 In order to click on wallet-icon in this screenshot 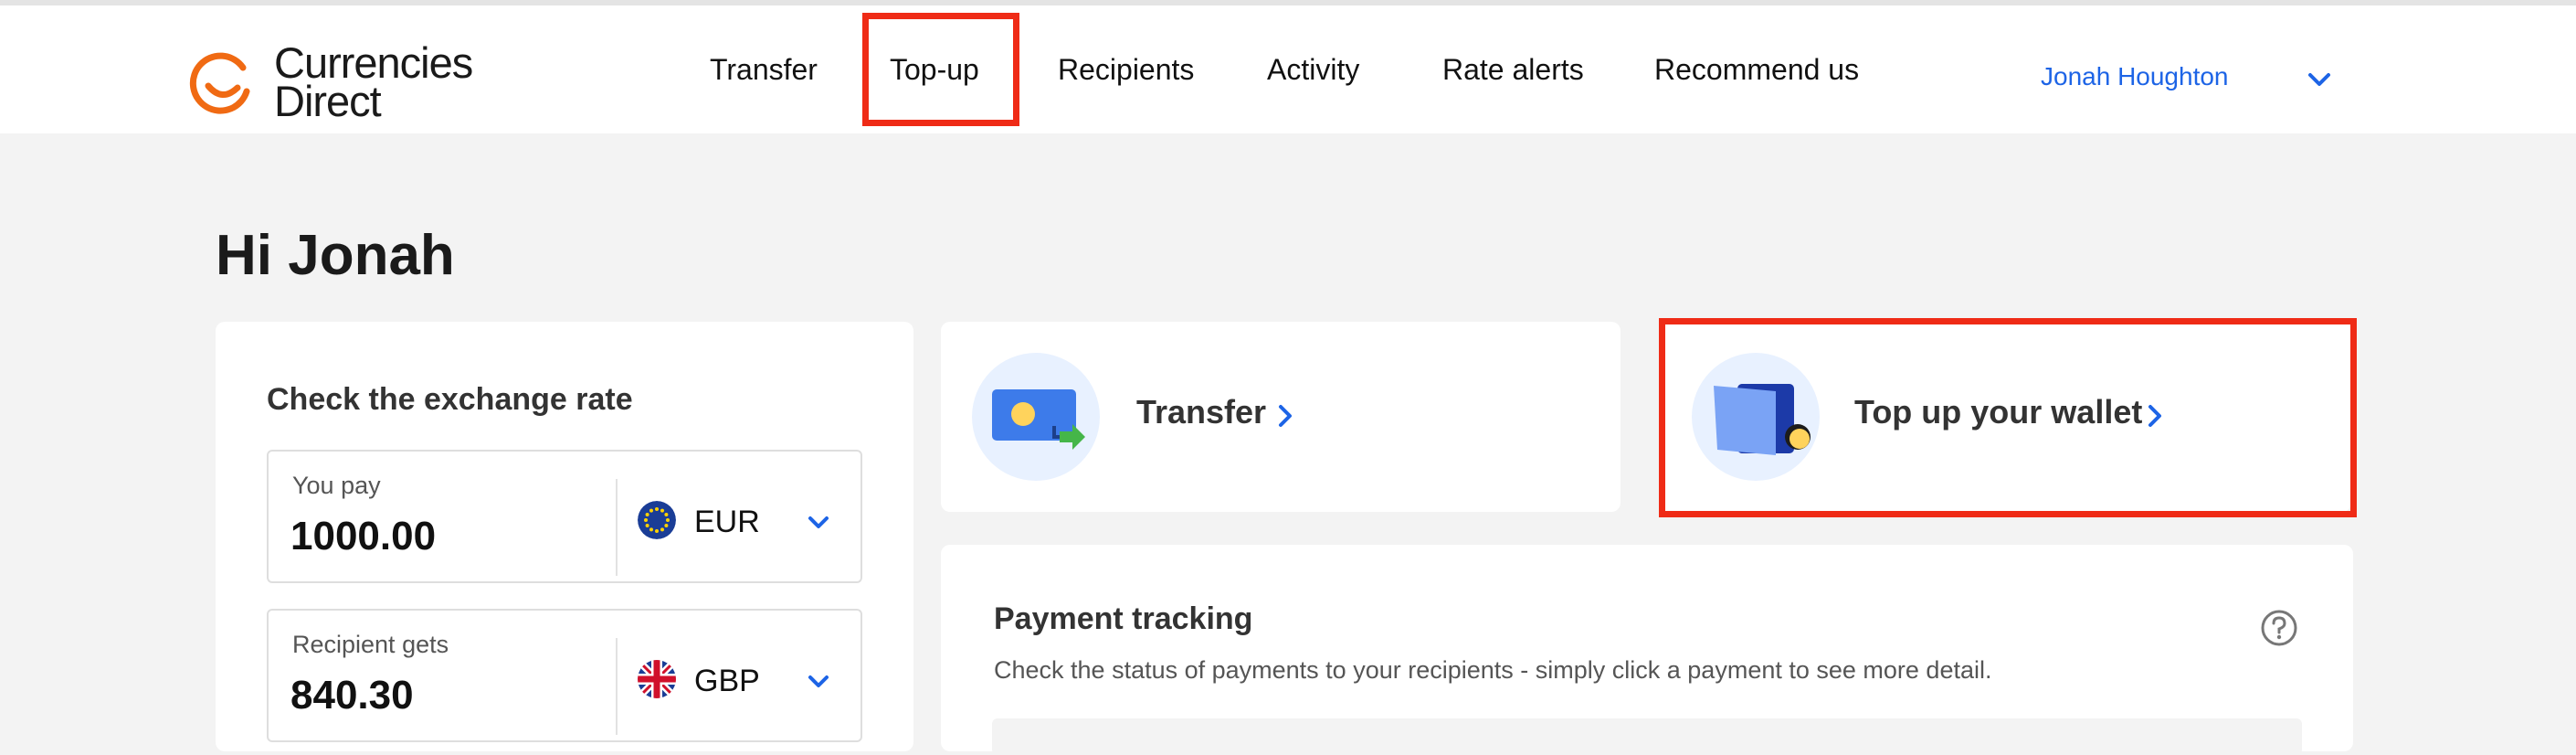, I will do `click(1756, 417)`.